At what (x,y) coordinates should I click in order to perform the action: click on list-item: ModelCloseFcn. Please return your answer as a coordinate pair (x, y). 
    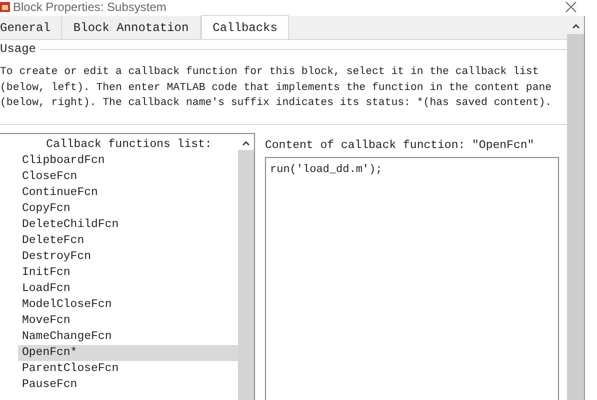
    Looking at the image, I should click on (128, 304).